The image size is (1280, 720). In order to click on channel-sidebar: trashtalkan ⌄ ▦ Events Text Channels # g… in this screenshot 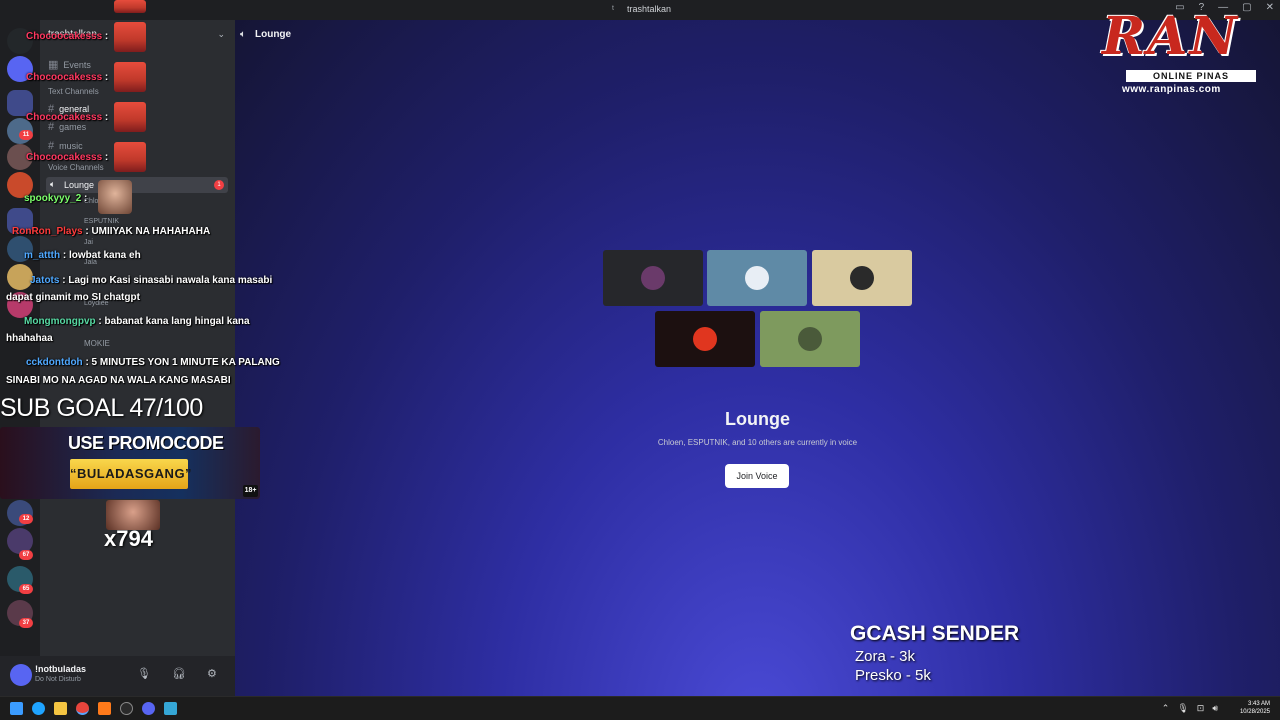, I will do `click(137, 338)`.